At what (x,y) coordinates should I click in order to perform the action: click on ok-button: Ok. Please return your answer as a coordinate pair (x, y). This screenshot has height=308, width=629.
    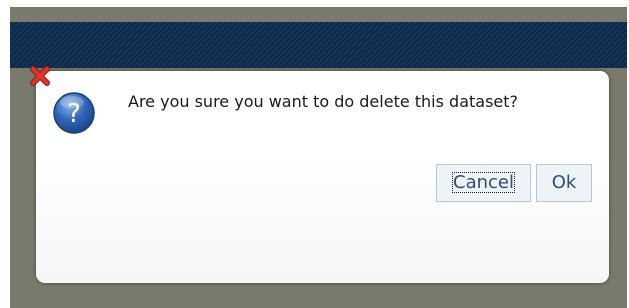
    Looking at the image, I should click on (564, 183).